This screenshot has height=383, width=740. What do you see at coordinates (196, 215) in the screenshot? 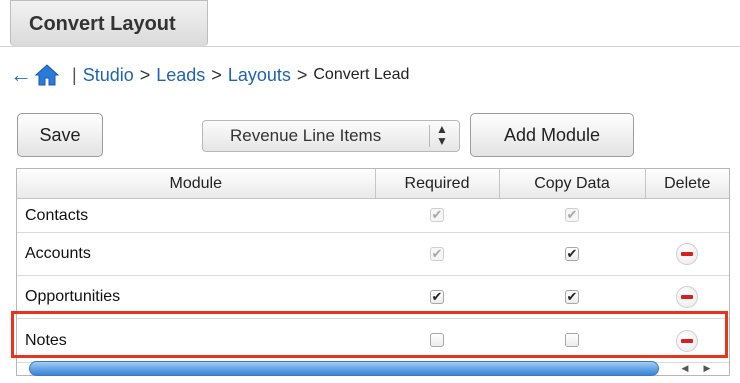
I see `module-name: Contacts` at bounding box center [196, 215].